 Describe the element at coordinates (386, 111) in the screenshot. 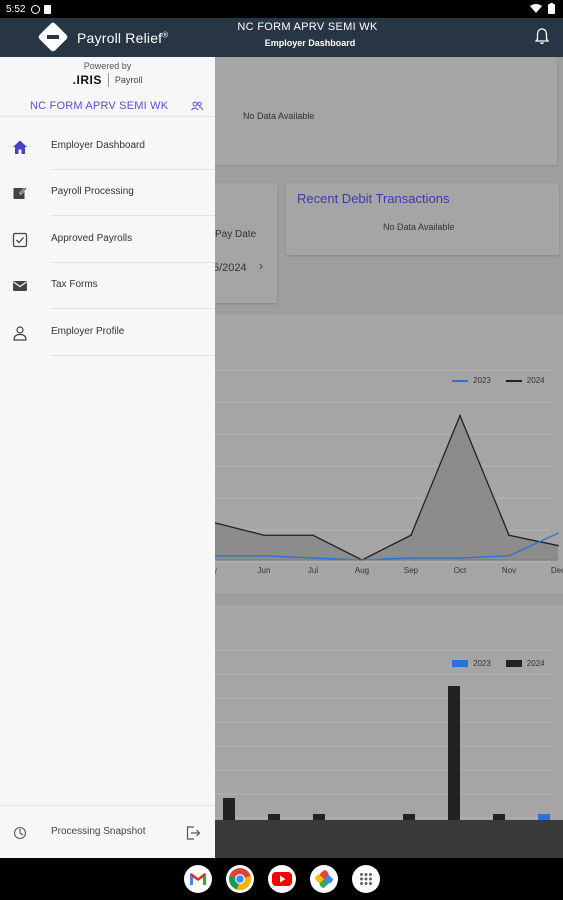

I see `summary-card: No Data Available` at that location.